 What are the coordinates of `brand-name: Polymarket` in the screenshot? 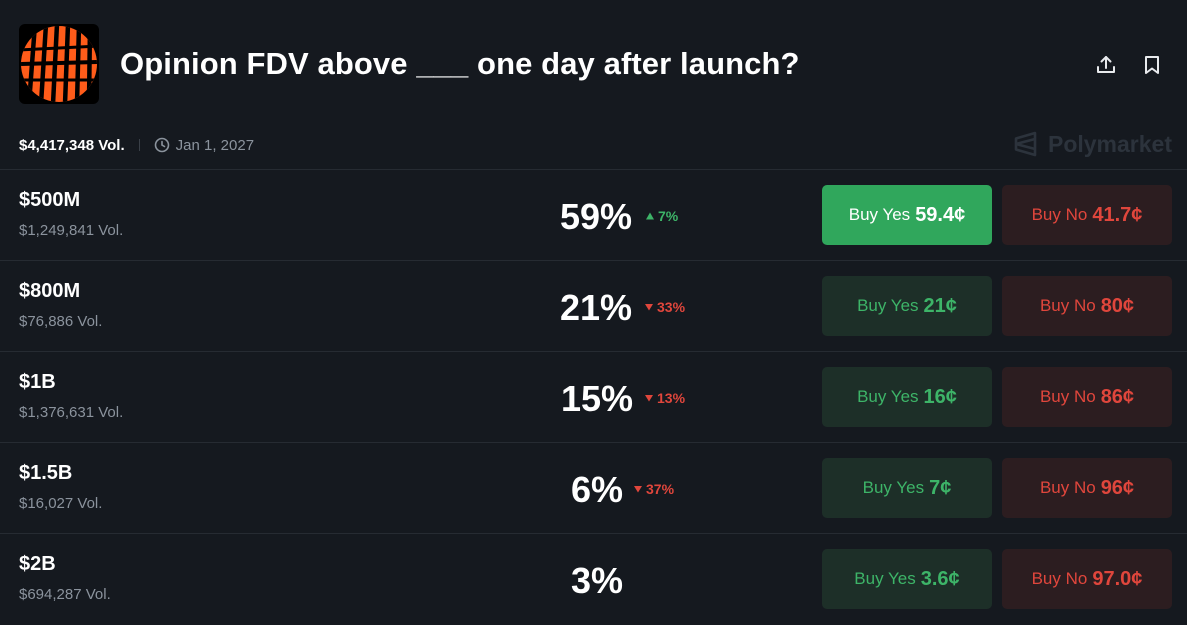 It's located at (1109, 143).